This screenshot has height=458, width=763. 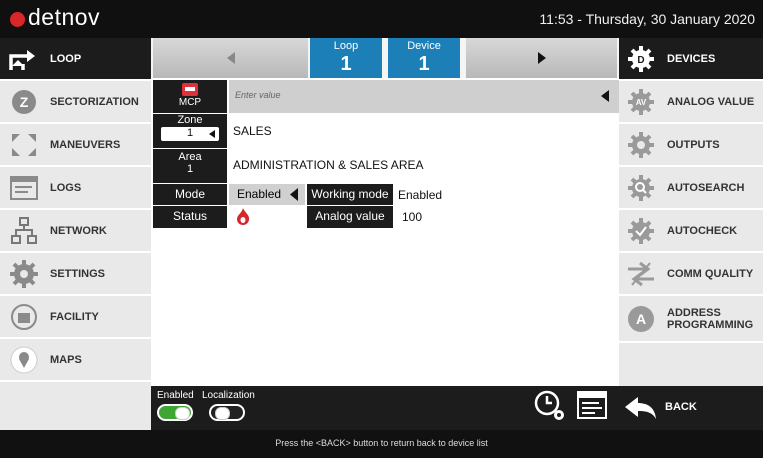 I want to click on rightnav-filler, so click(x=691, y=364).